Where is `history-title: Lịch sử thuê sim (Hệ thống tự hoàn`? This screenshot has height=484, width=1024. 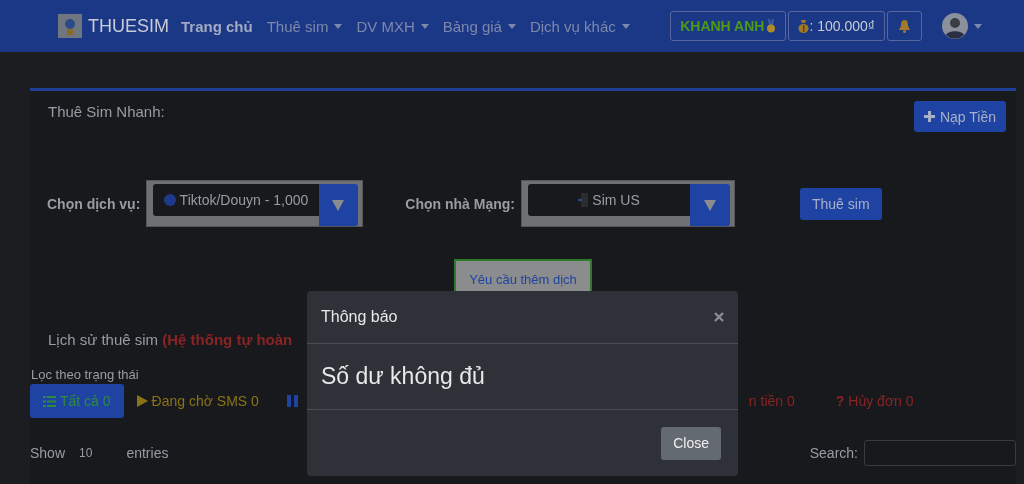
history-title: Lịch sử thuê sim (Hệ thống tự hoàn is located at coordinates (171, 339).